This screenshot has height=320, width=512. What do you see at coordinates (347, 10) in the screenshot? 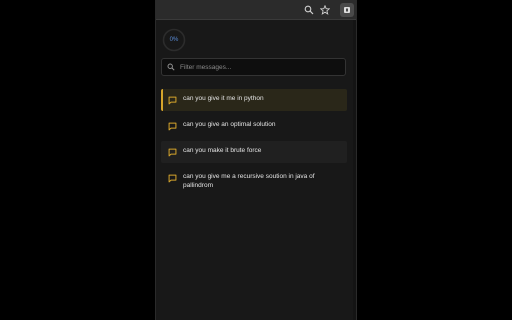
I see `extension-icon` at bounding box center [347, 10].